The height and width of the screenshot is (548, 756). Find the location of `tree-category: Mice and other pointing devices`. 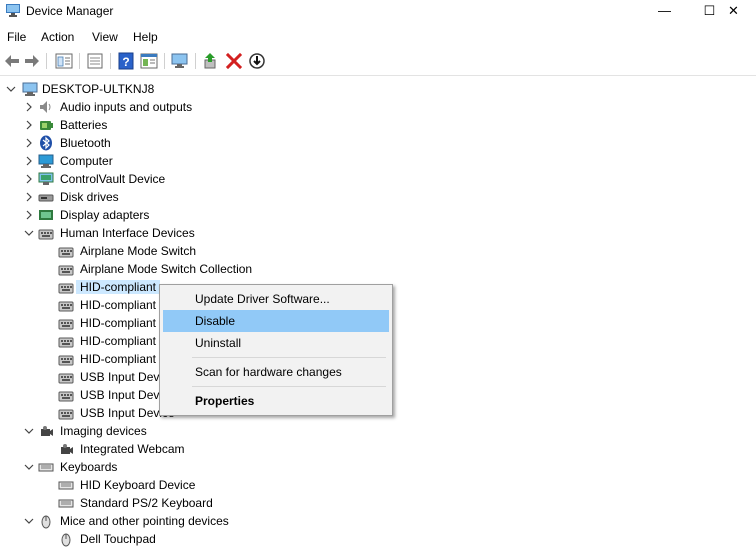

tree-category: Mice and other pointing devices is located at coordinates (144, 521).